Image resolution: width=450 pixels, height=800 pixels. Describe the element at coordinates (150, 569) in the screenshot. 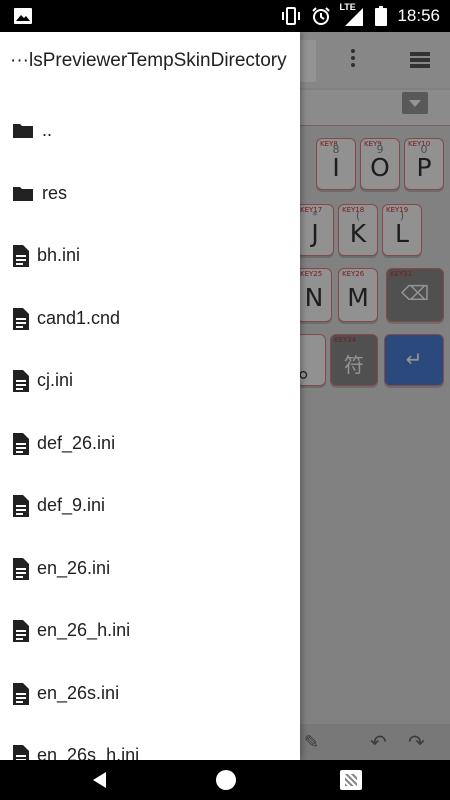

I see `list-item-file: en_26.ini` at that location.